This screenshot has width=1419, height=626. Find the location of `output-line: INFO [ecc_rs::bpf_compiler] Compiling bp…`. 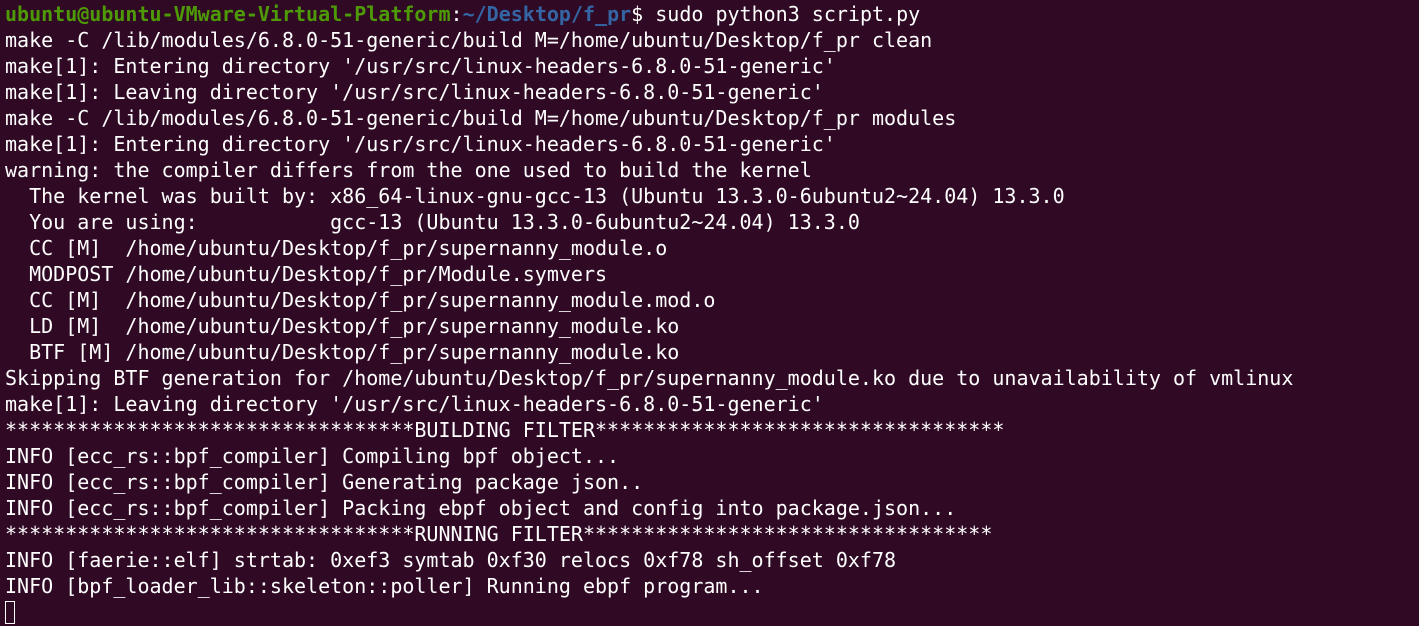

output-line: INFO [ecc_rs::bpf_compiler] Compiling bp… is located at coordinates (312, 456).